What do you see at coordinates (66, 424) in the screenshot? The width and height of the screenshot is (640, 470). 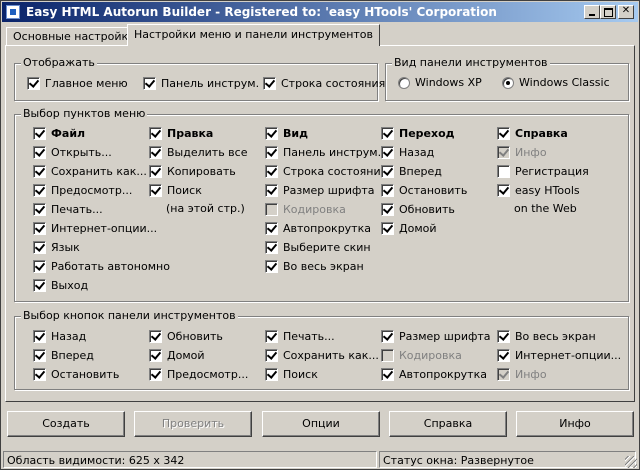 I see `create-button: Создать` at bounding box center [66, 424].